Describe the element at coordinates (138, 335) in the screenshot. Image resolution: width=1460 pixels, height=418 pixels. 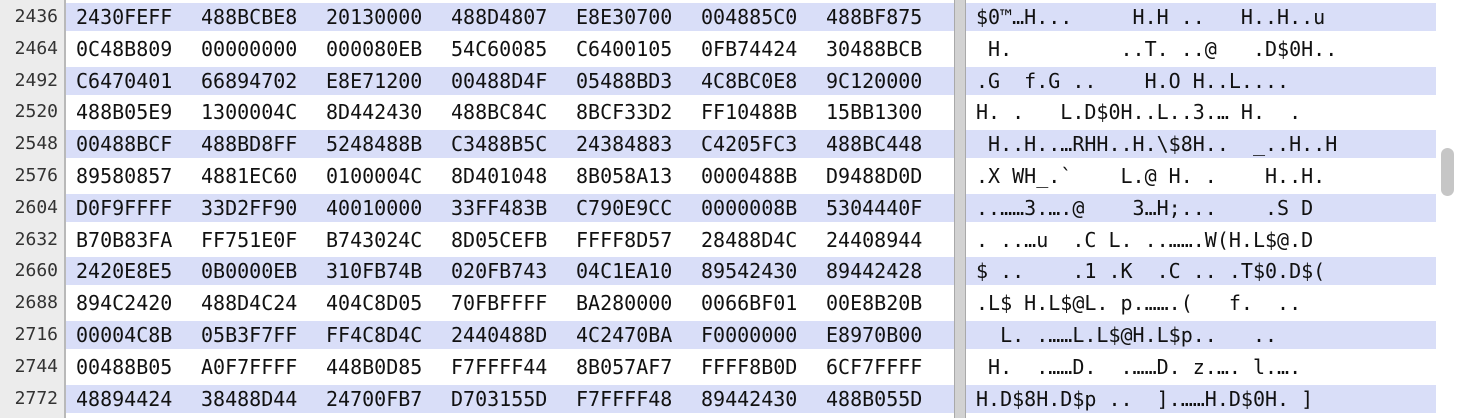
I see `hex-word: 00004C8B` at that location.